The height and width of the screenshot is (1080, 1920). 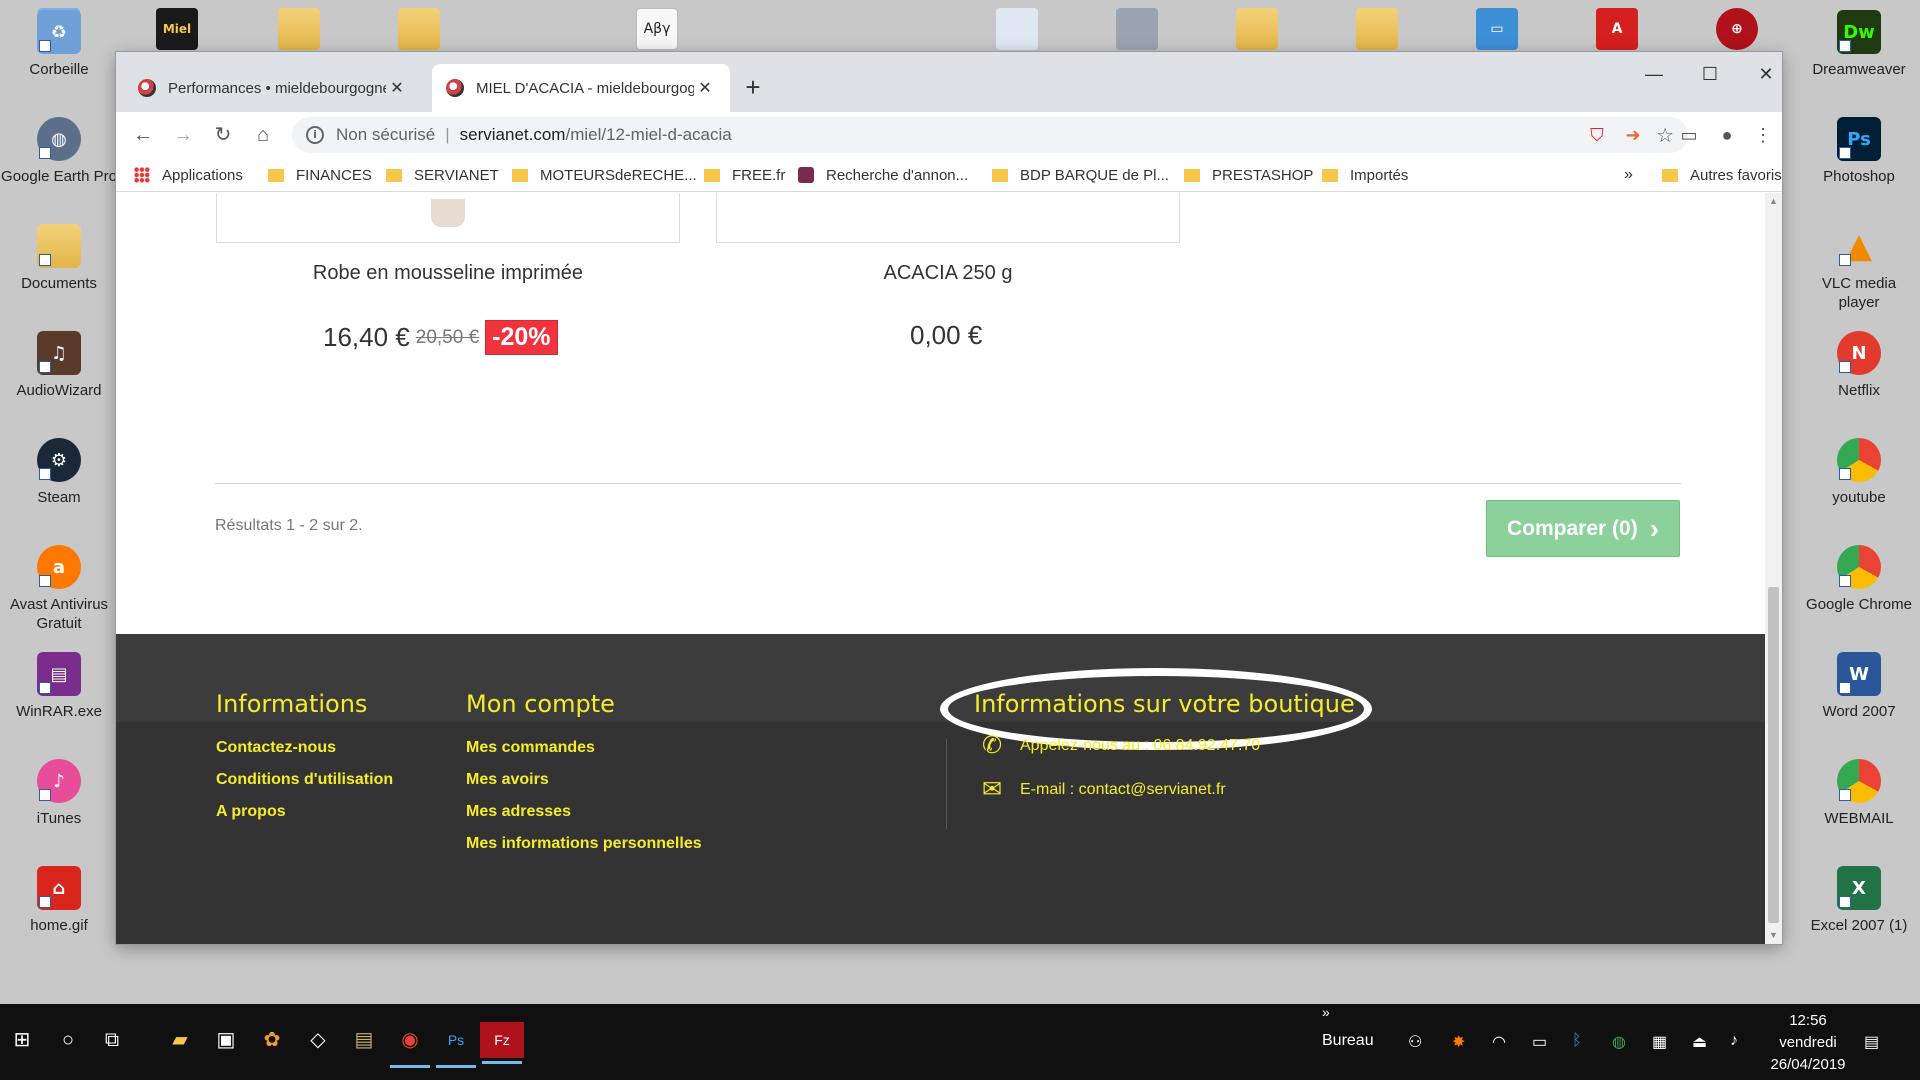 What do you see at coordinates (304, 780) in the screenshot?
I see `link-conditions: Conditions d'utilisation` at bounding box center [304, 780].